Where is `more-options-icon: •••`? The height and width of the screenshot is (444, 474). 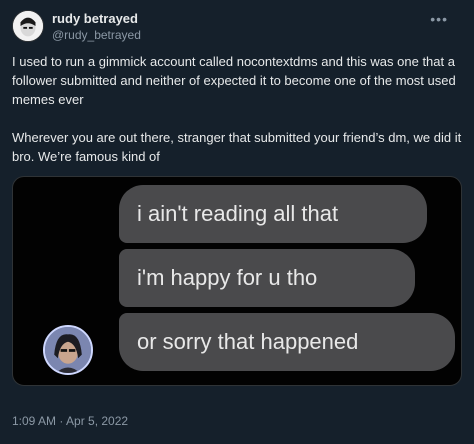 more-options-icon: ••• is located at coordinates (439, 19).